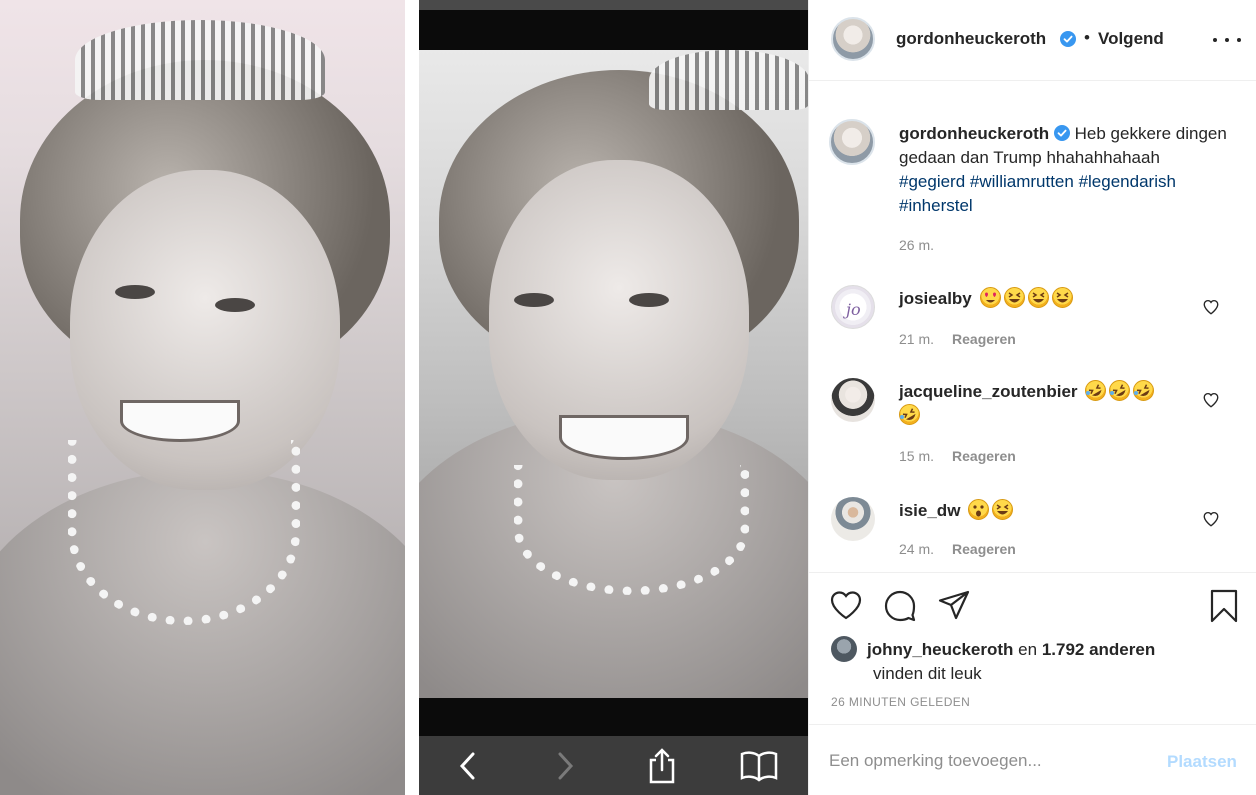 The height and width of the screenshot is (795, 1256). I want to click on post-header: gordonheuckeroth • Volgend, so click(1032, 40).